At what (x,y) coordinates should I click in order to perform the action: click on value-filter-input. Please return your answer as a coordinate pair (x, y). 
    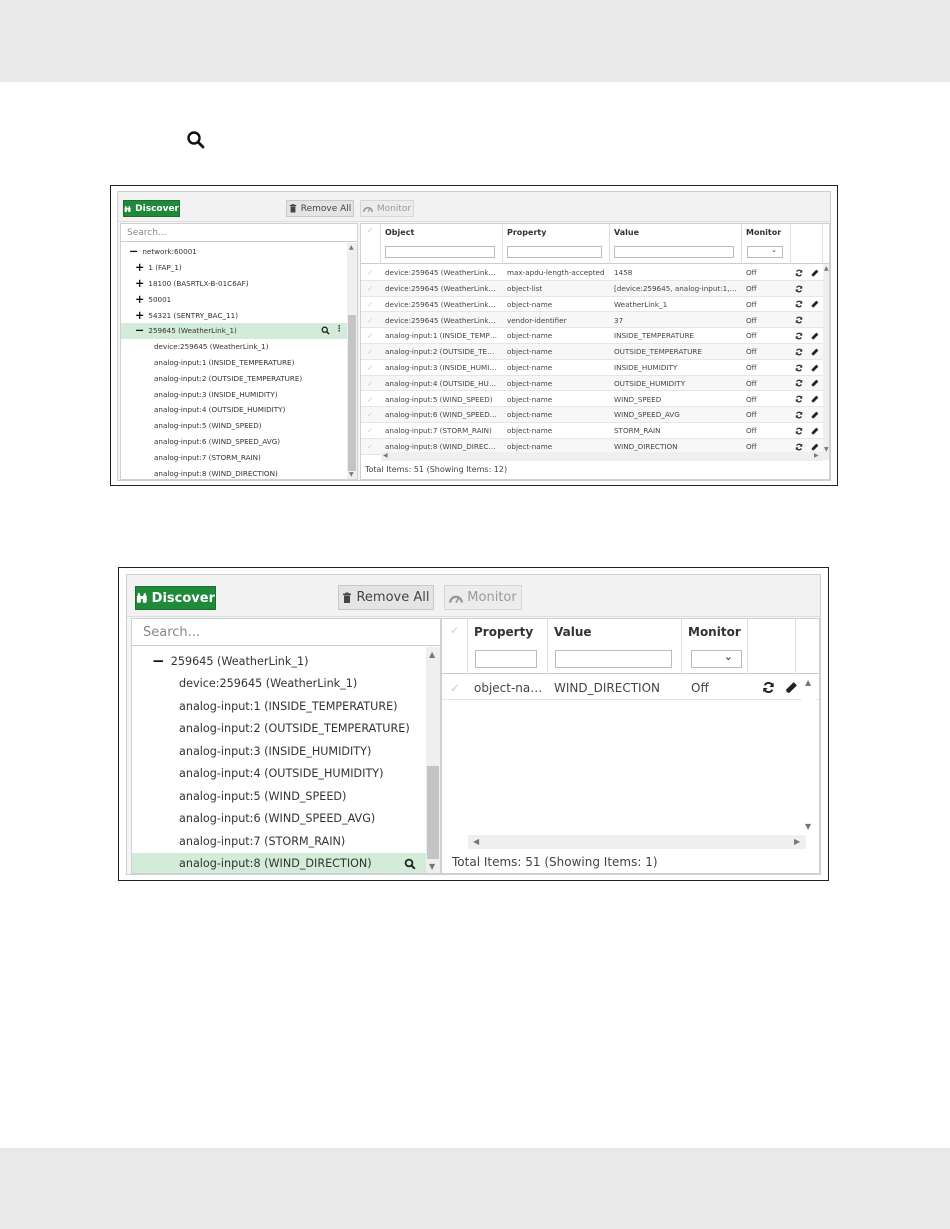
    Looking at the image, I should click on (674, 252).